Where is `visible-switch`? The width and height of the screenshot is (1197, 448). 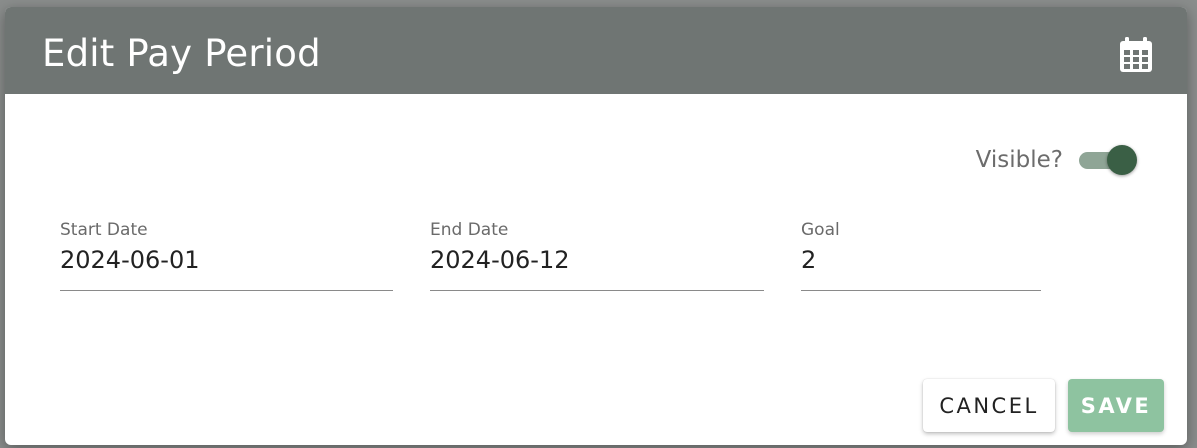
visible-switch is located at coordinates (1108, 160).